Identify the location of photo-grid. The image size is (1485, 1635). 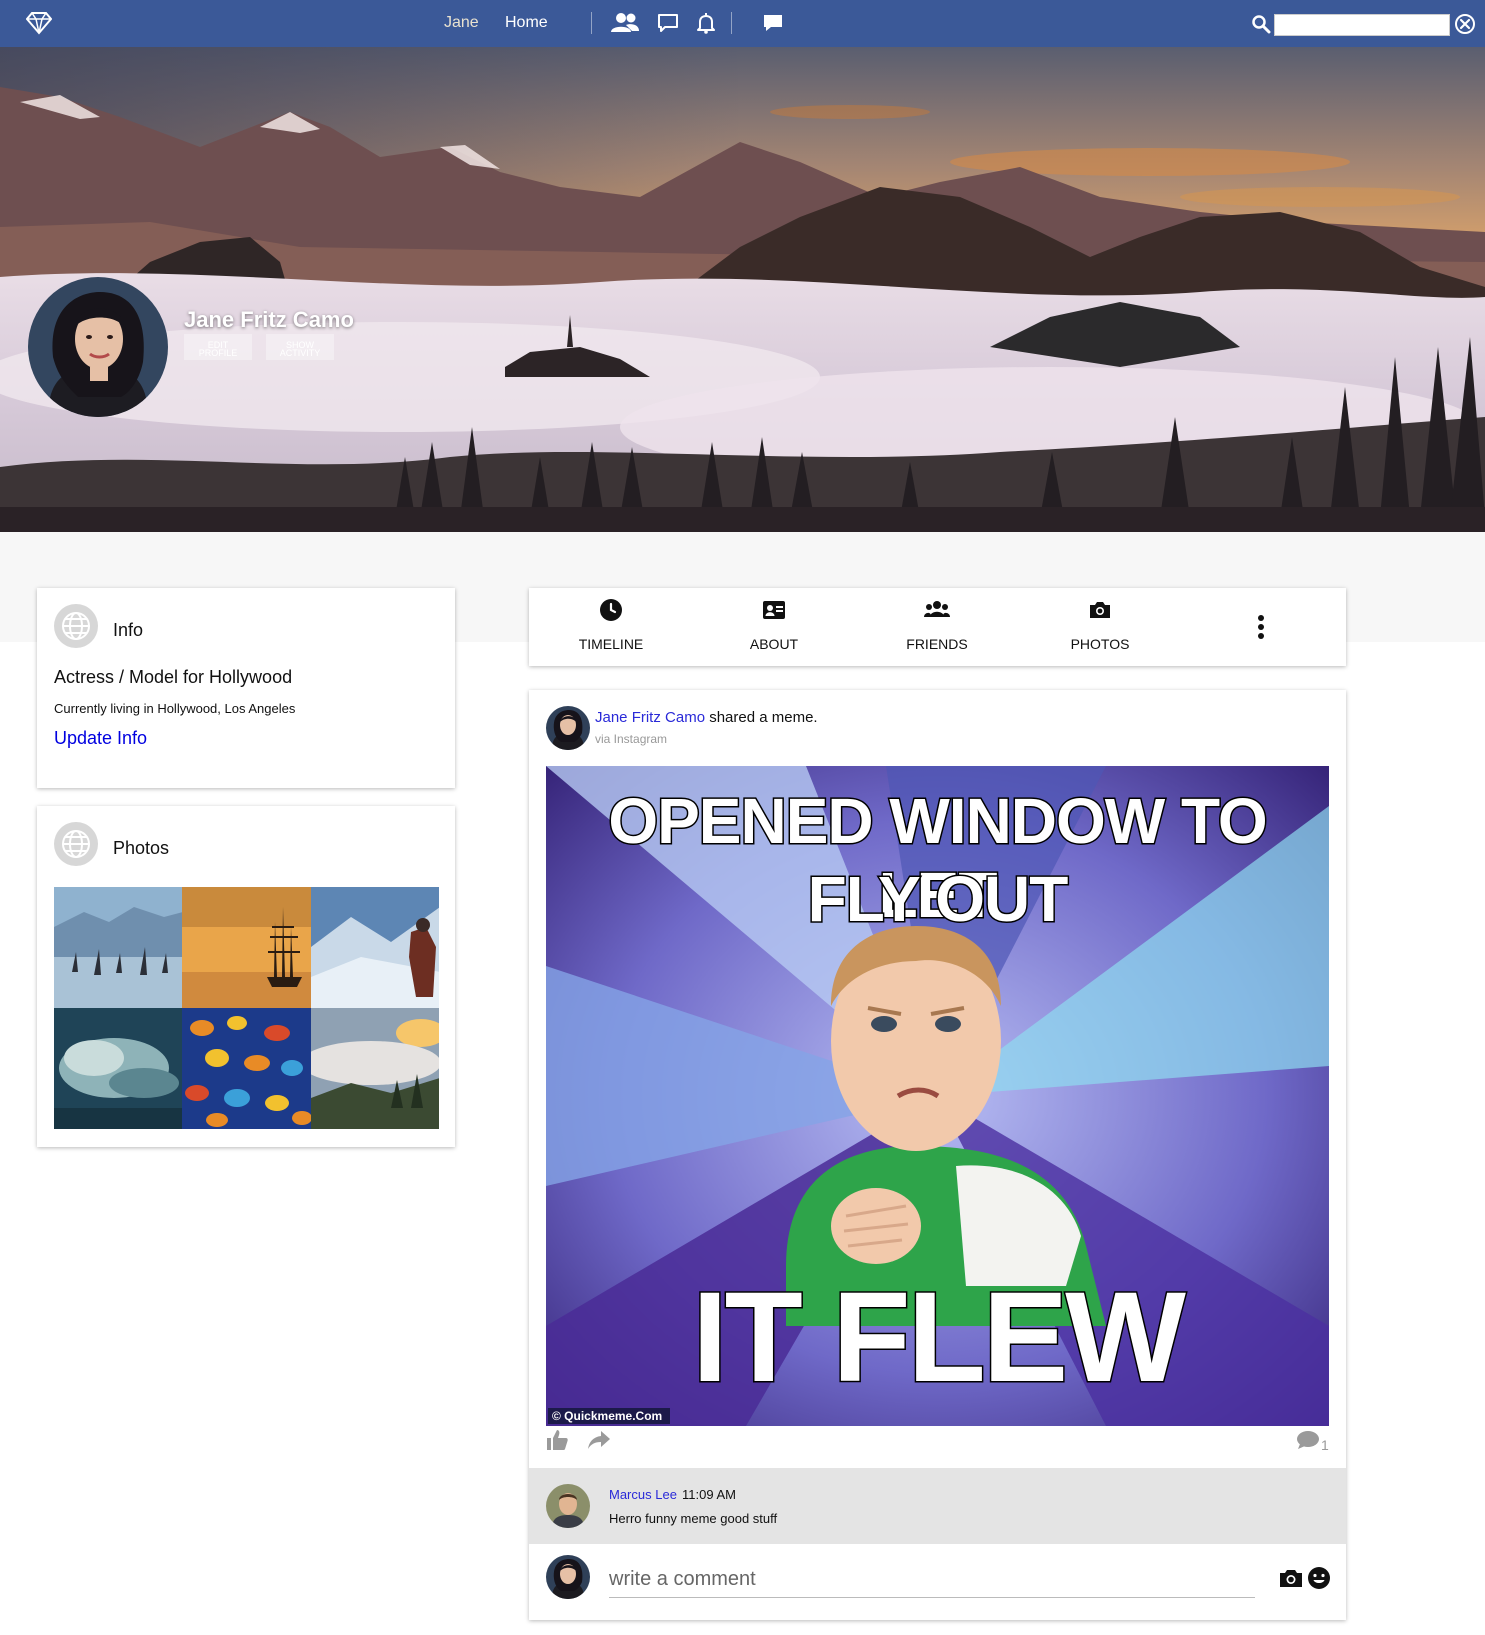
(246, 1008).